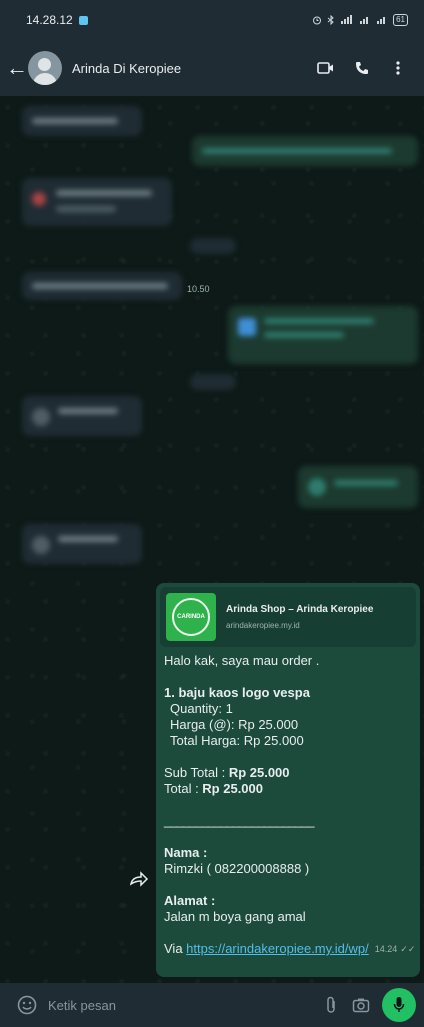 The height and width of the screenshot is (1027, 424). I want to click on status-bar: 14.28.12 61, so click(212, 20).